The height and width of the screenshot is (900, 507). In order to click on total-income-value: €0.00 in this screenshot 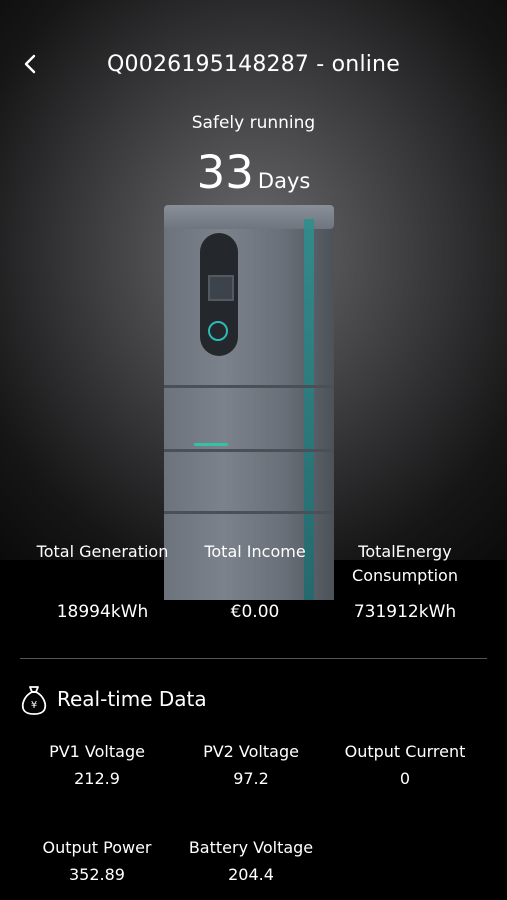, I will do `click(255, 612)`.